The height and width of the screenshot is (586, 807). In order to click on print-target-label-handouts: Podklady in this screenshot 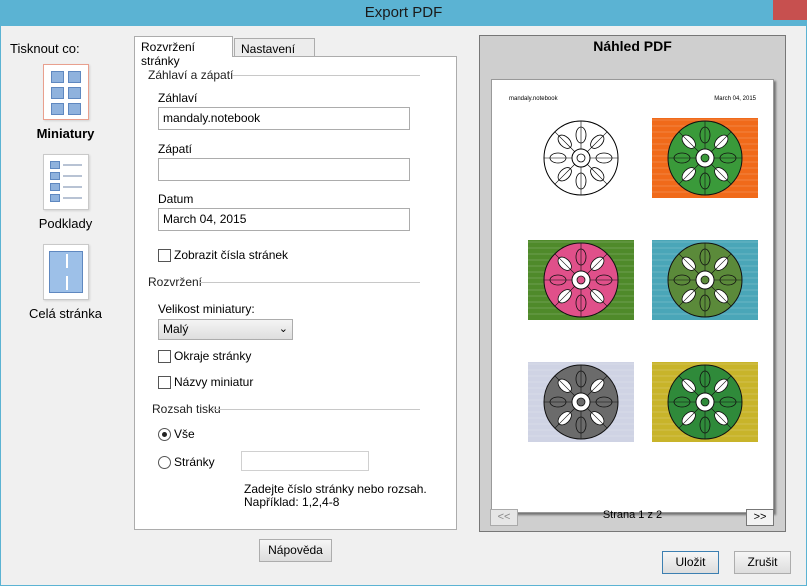, I will do `click(65, 223)`.